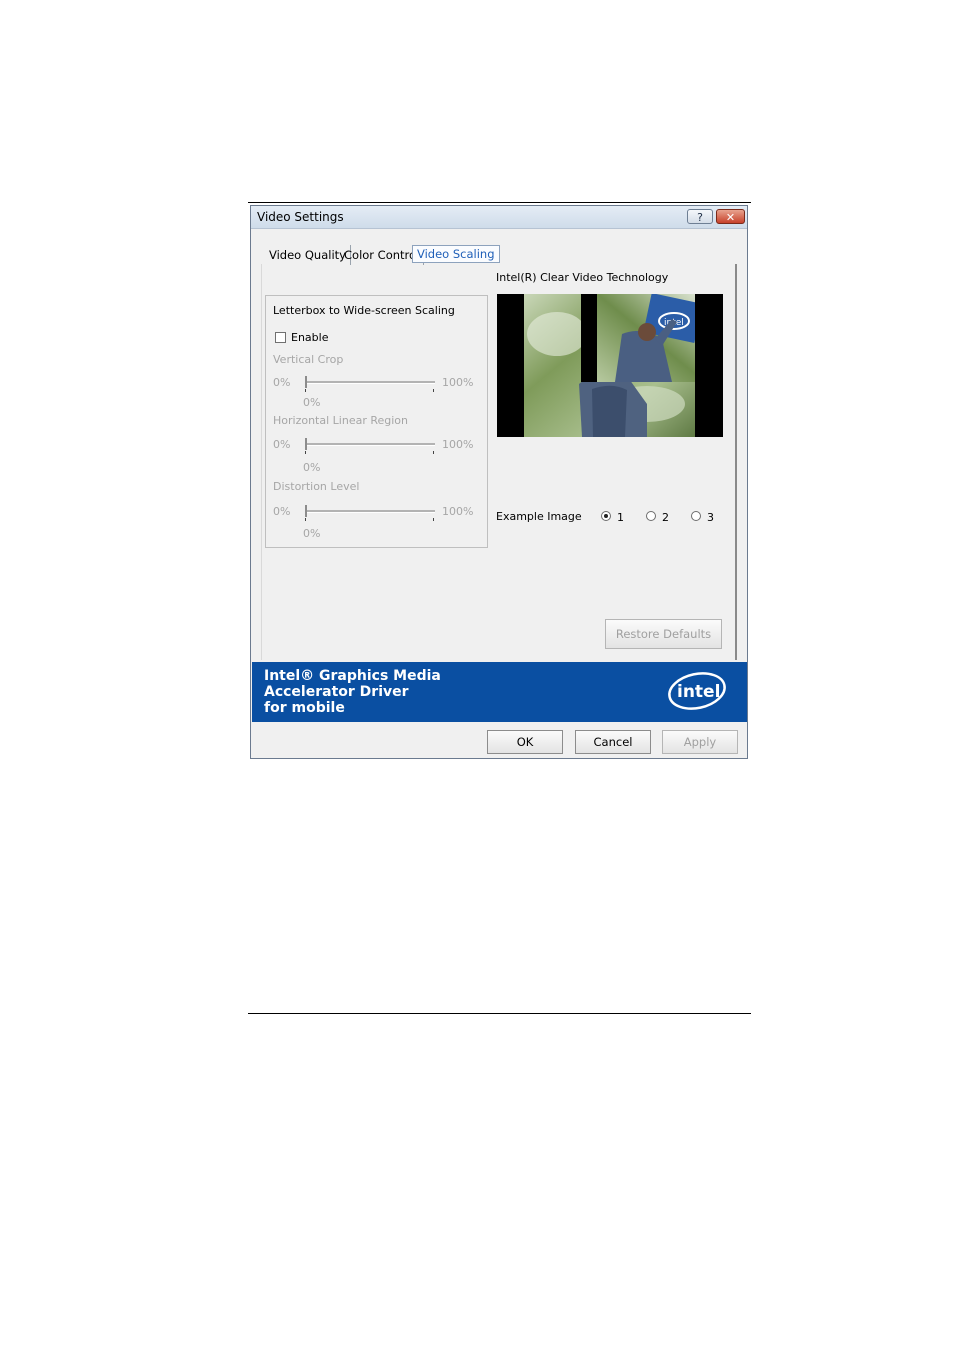 The width and height of the screenshot is (954, 1350). What do you see at coordinates (312, 402) in the screenshot?
I see `vertical-crop-value: 0%` at bounding box center [312, 402].